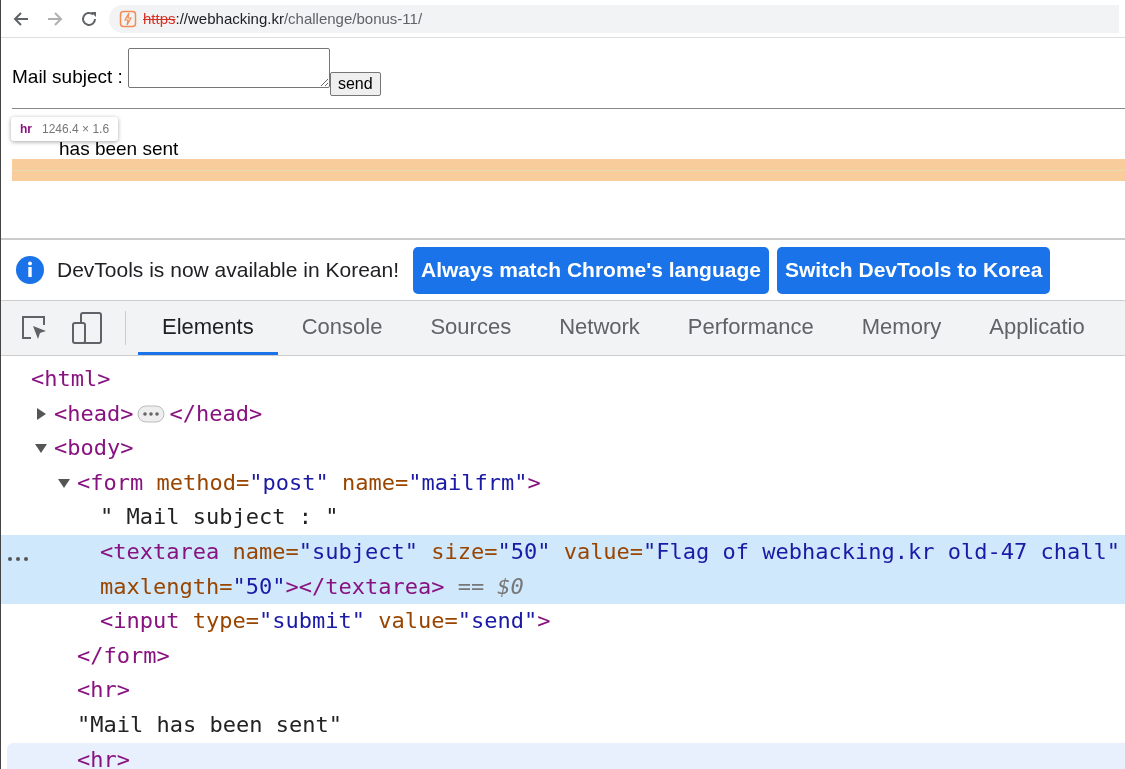 This screenshot has height=769, width=1125. What do you see at coordinates (76, 129) in the screenshot?
I see `element-size: 1246.4 × 1.6` at bounding box center [76, 129].